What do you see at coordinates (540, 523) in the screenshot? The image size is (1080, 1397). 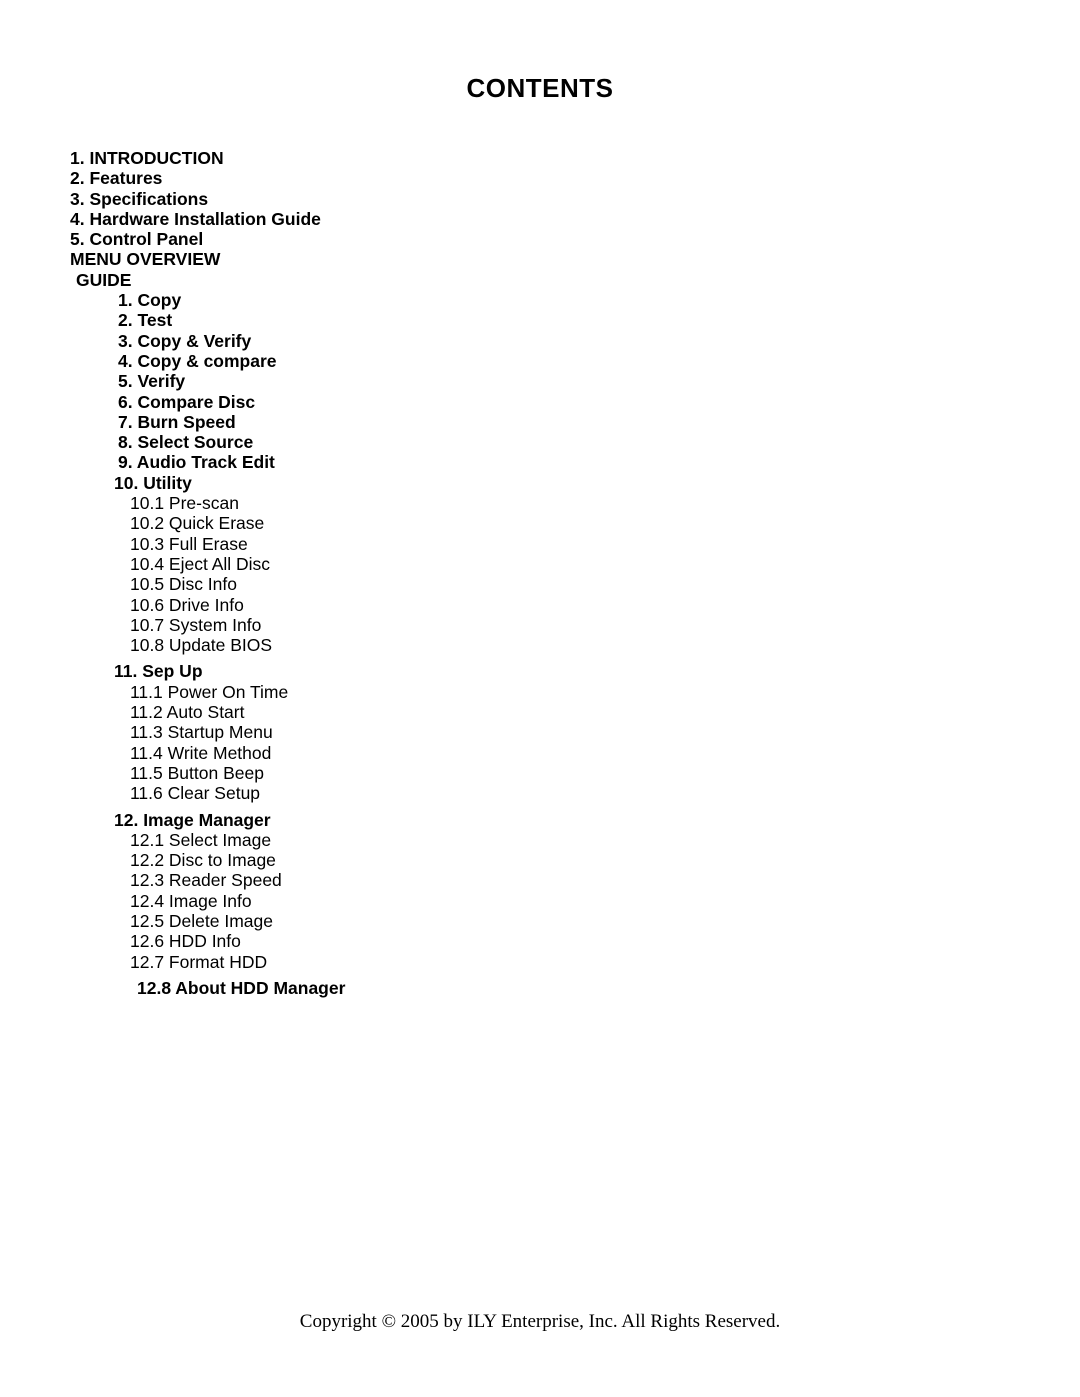 I see `toc-entry: 10.2 Quick Erase` at bounding box center [540, 523].